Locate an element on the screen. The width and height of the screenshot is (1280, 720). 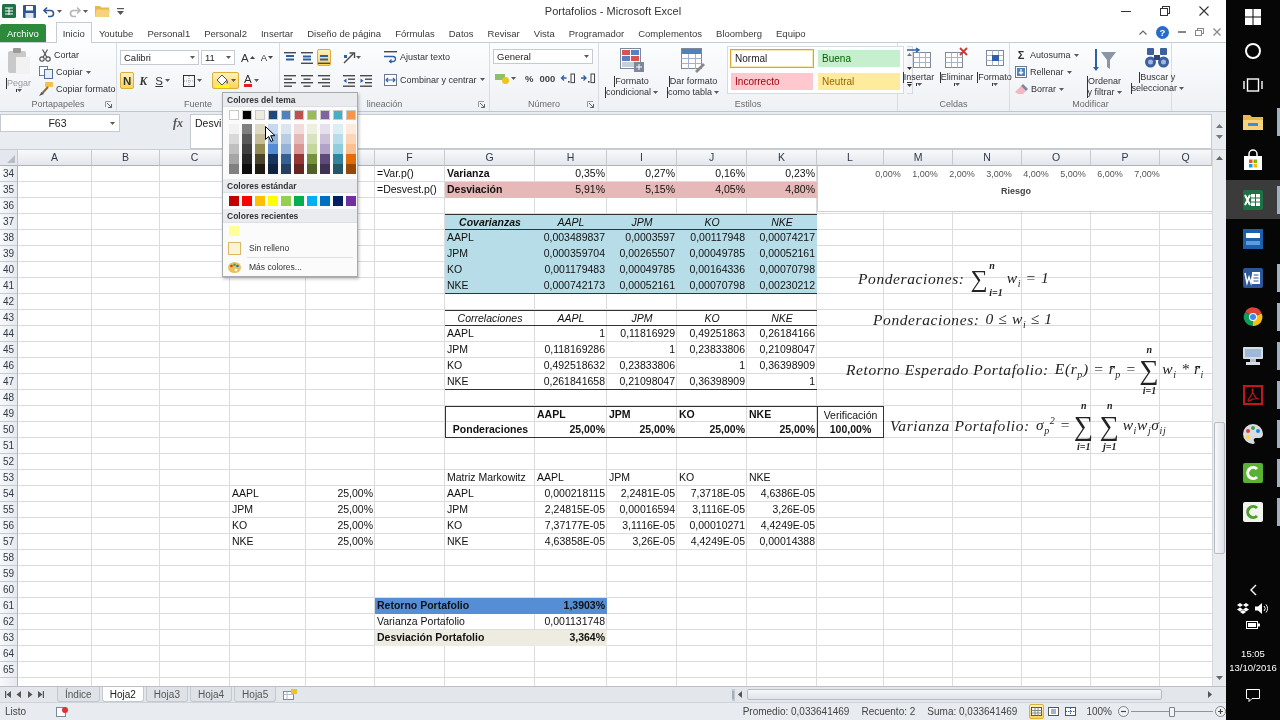
row-header: 46 is located at coordinates (9, 366).